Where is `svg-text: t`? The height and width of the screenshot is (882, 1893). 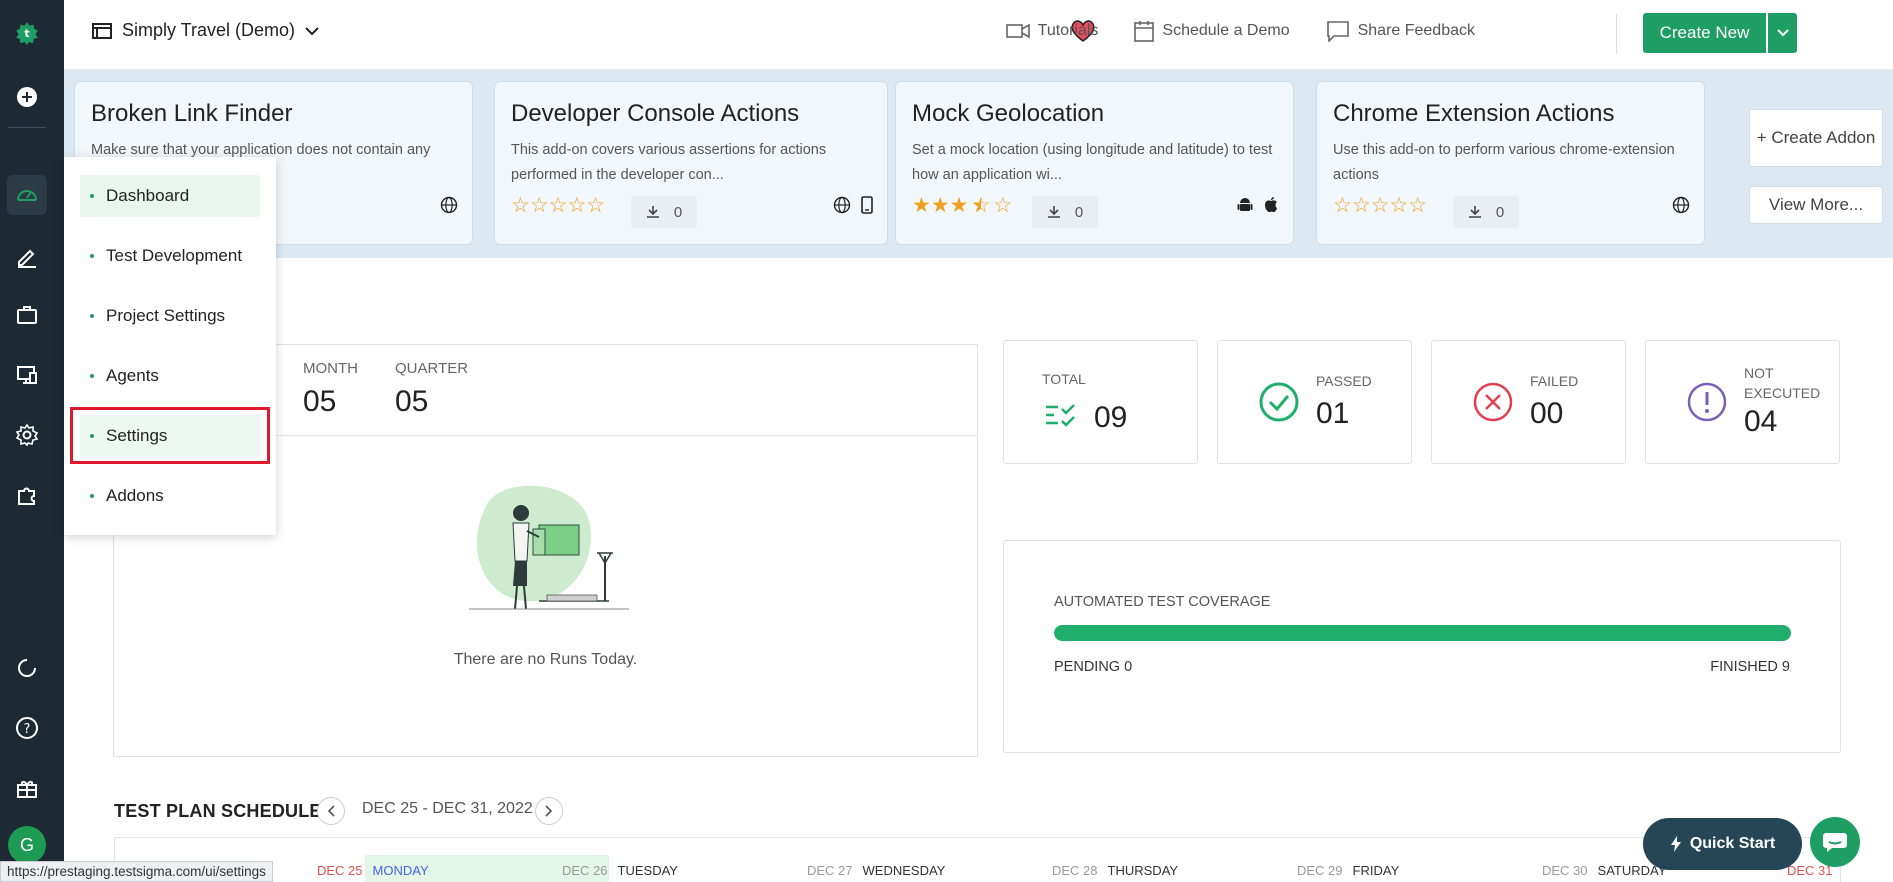
svg-text: t is located at coordinates (26, 33).